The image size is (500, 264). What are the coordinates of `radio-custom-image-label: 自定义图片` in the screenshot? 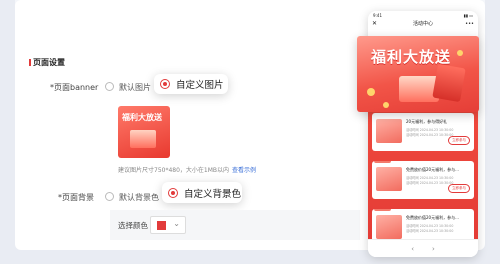 It's located at (200, 85).